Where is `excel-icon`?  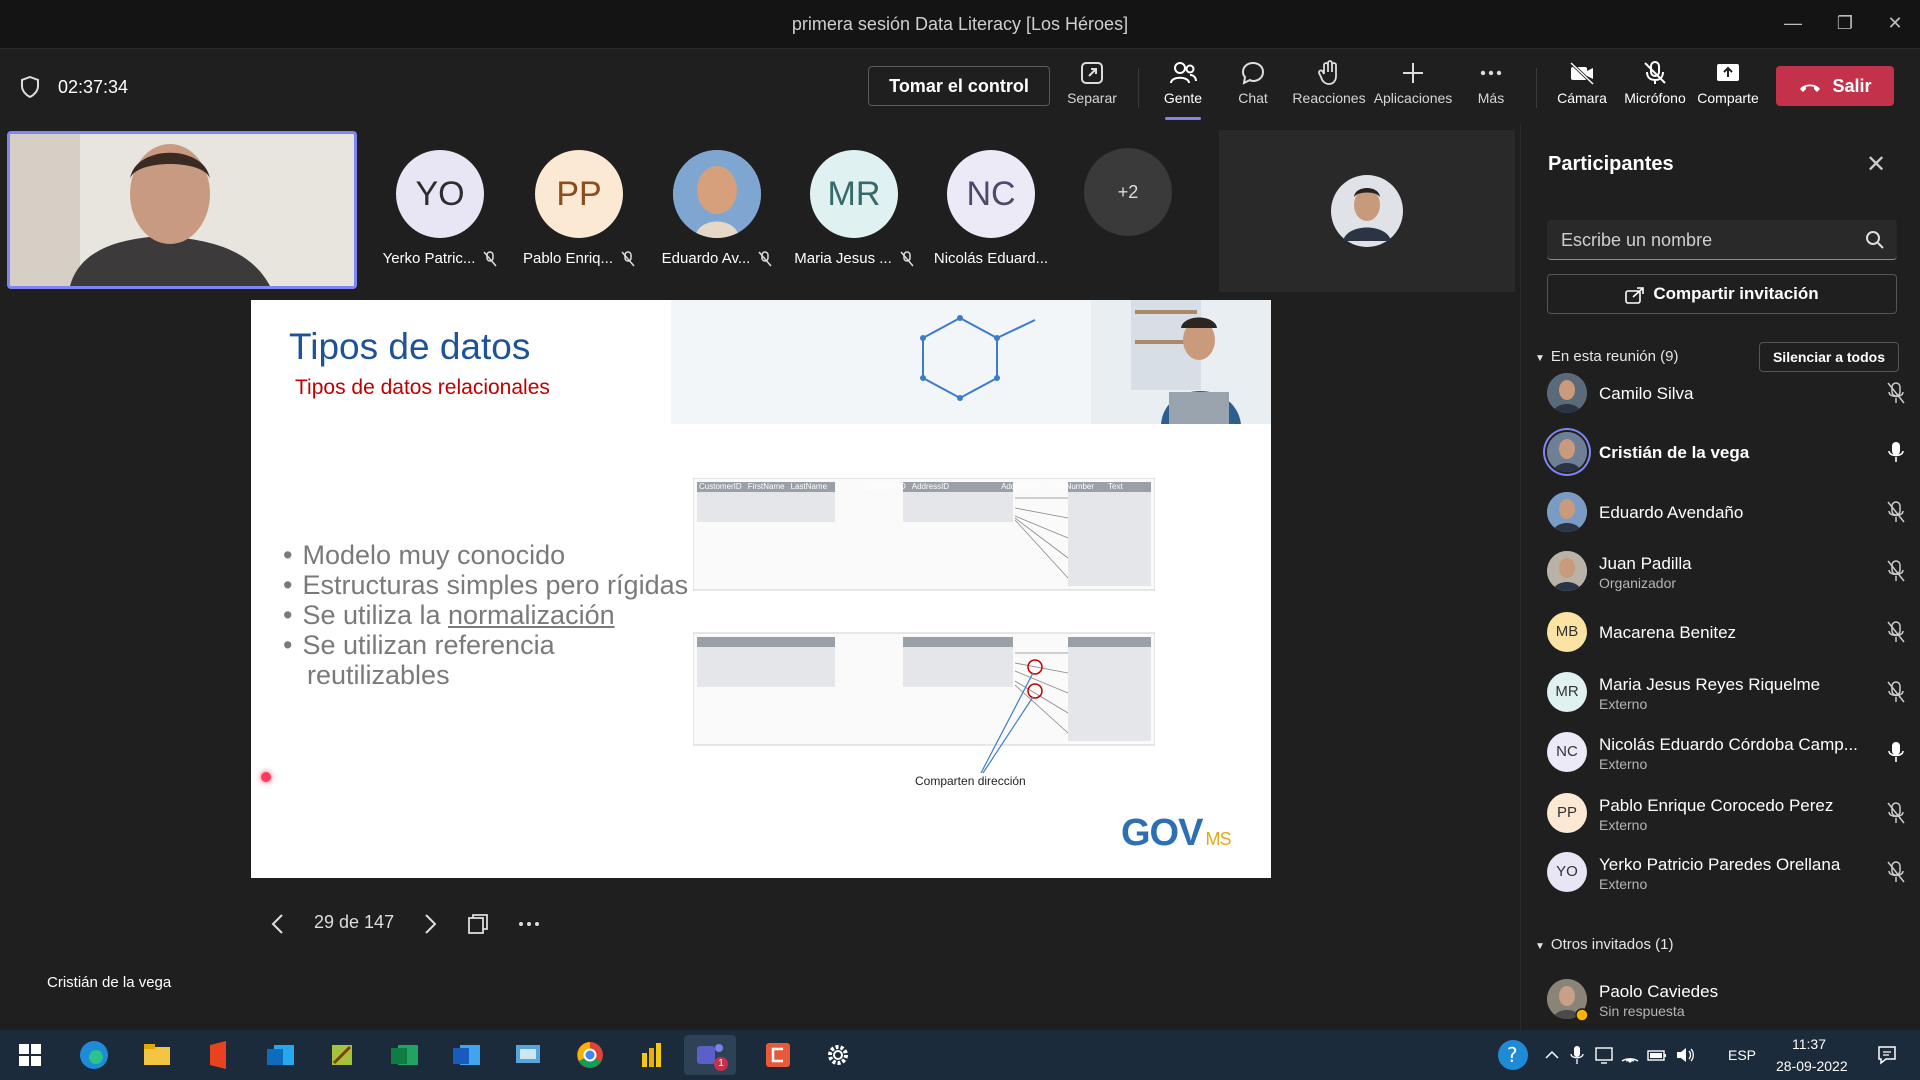
excel-icon is located at coordinates (404, 1055).